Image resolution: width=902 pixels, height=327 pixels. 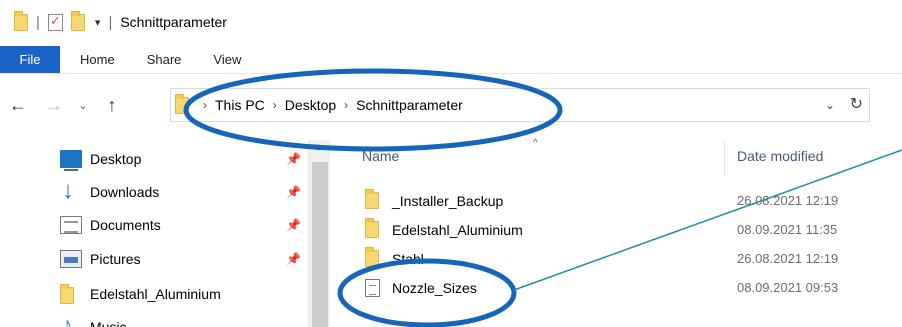 I want to click on column-header-date-modified: Date modified, so click(x=780, y=156).